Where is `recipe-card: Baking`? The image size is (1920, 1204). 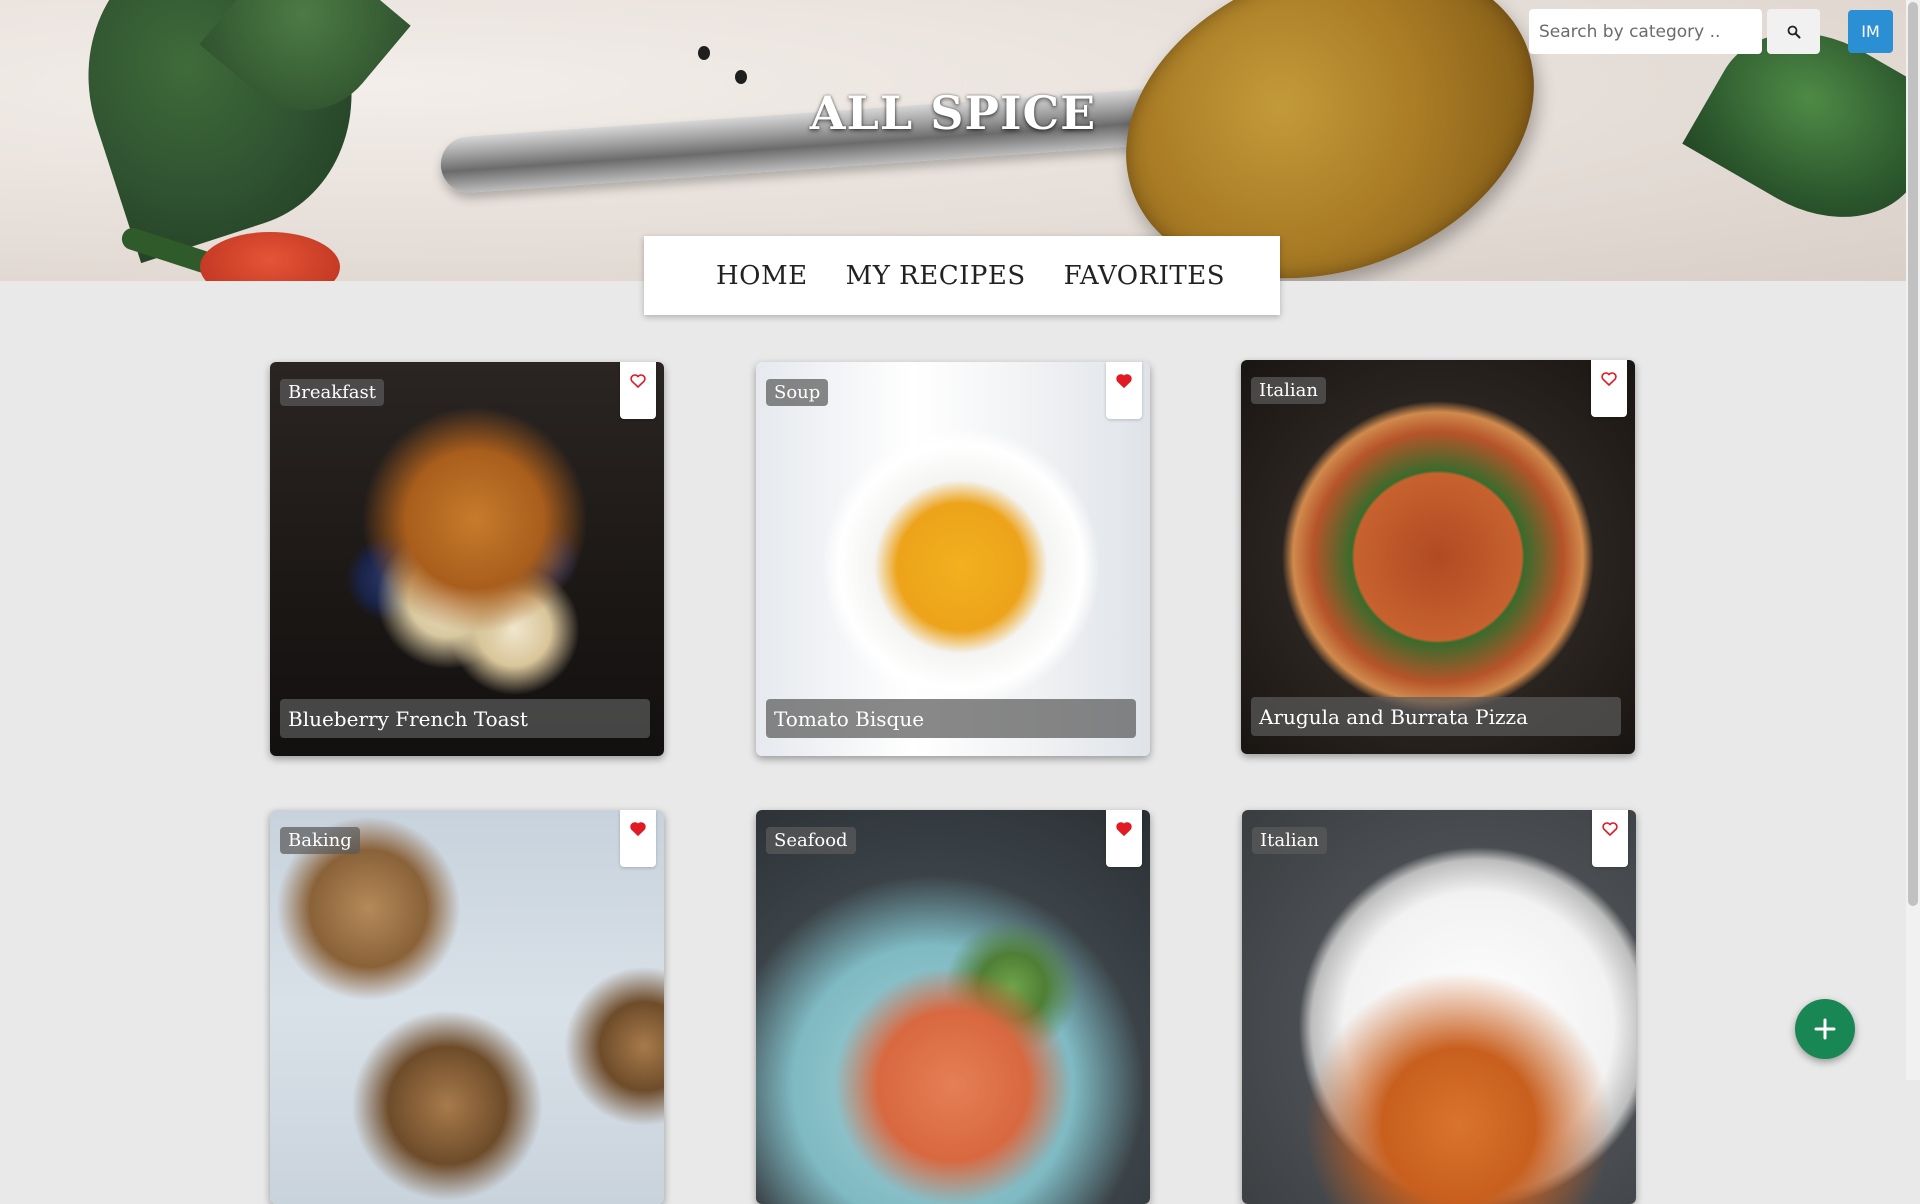
recipe-card: Baking is located at coordinates (467, 1007).